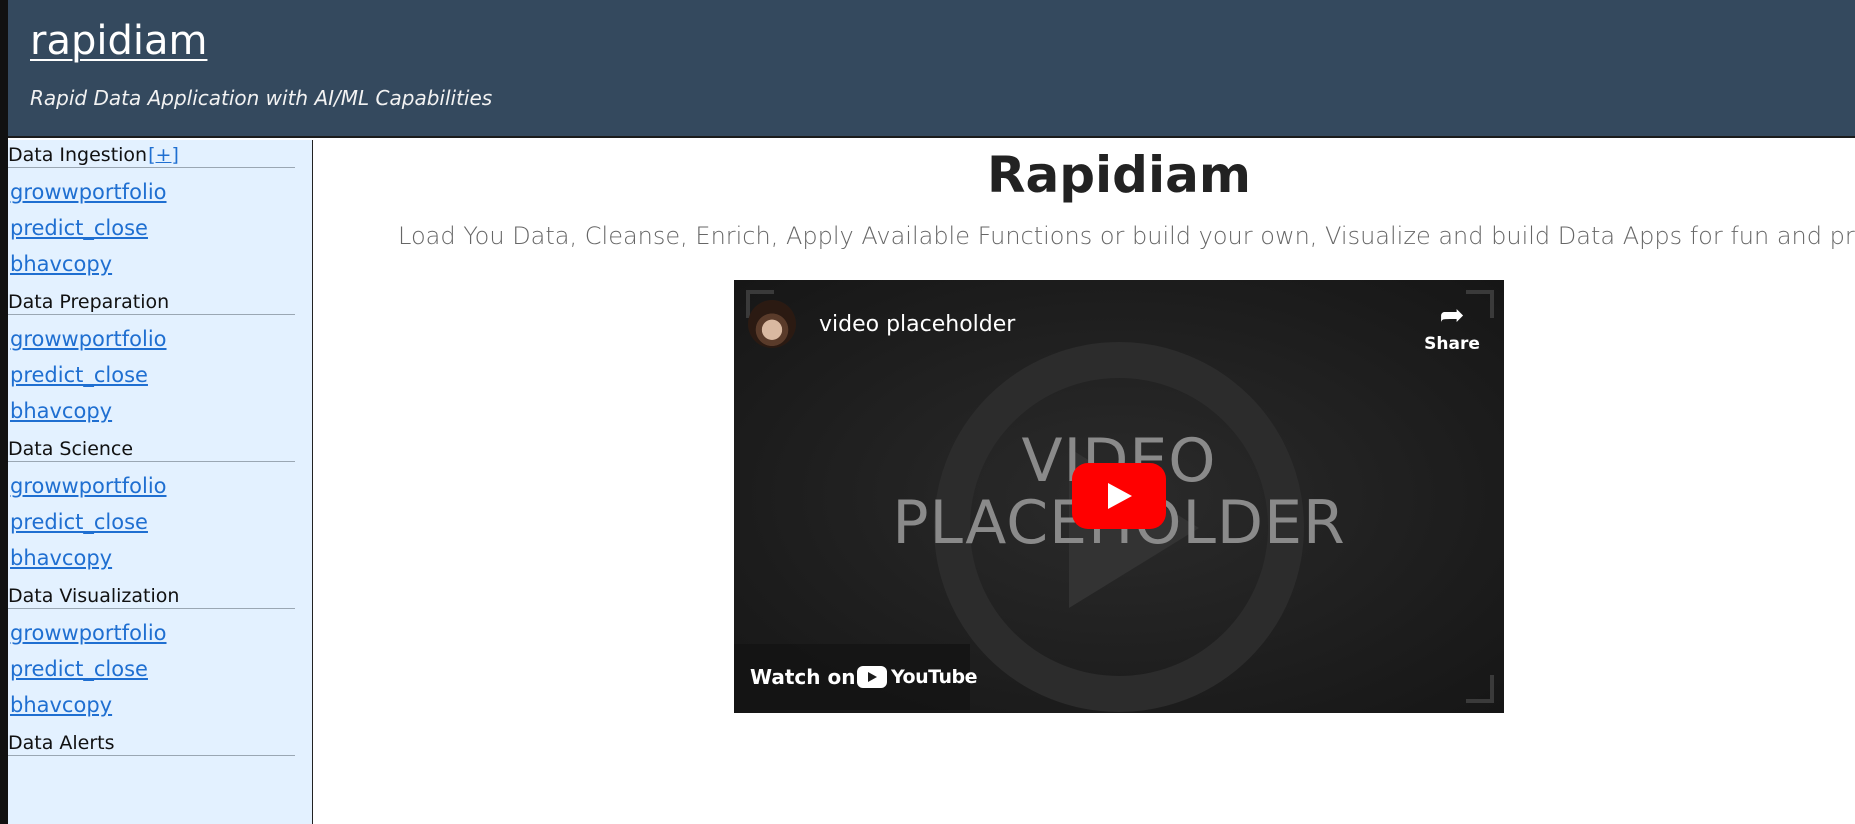  What do you see at coordinates (151, 301) in the screenshot?
I see `section-title: Data Preparation` at bounding box center [151, 301].